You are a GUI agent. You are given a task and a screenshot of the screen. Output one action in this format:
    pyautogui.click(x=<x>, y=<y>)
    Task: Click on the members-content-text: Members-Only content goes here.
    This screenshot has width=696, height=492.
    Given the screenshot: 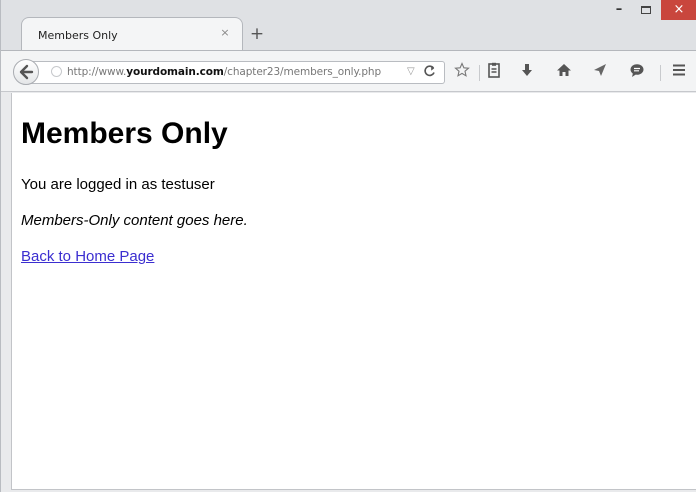 What is the action you would take?
    pyautogui.click(x=134, y=220)
    